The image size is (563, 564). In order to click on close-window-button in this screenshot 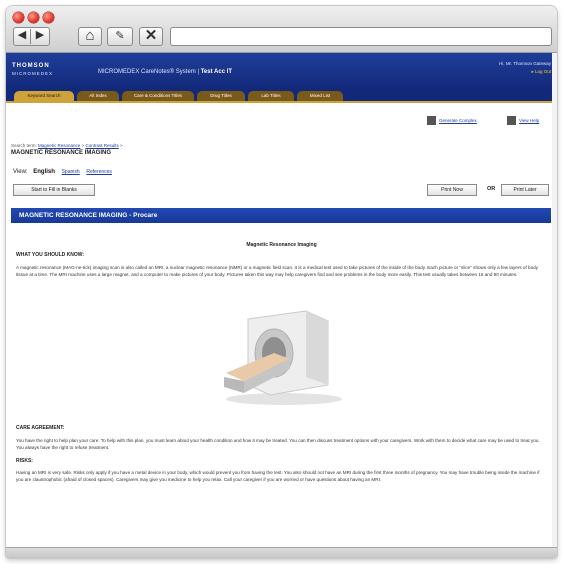, I will do `click(18, 17)`.